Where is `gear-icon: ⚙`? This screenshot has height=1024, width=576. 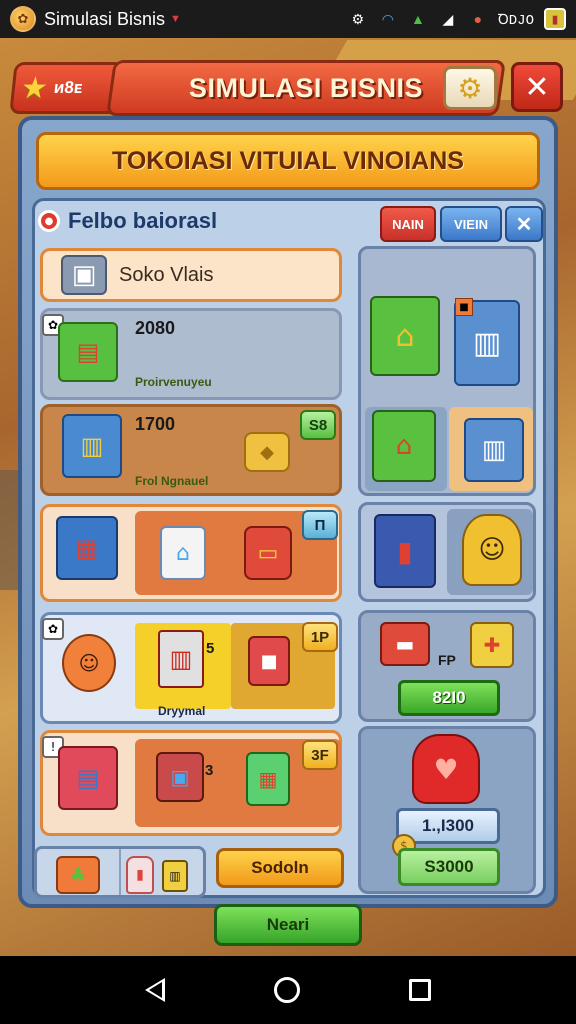 gear-icon: ⚙ is located at coordinates (470, 88).